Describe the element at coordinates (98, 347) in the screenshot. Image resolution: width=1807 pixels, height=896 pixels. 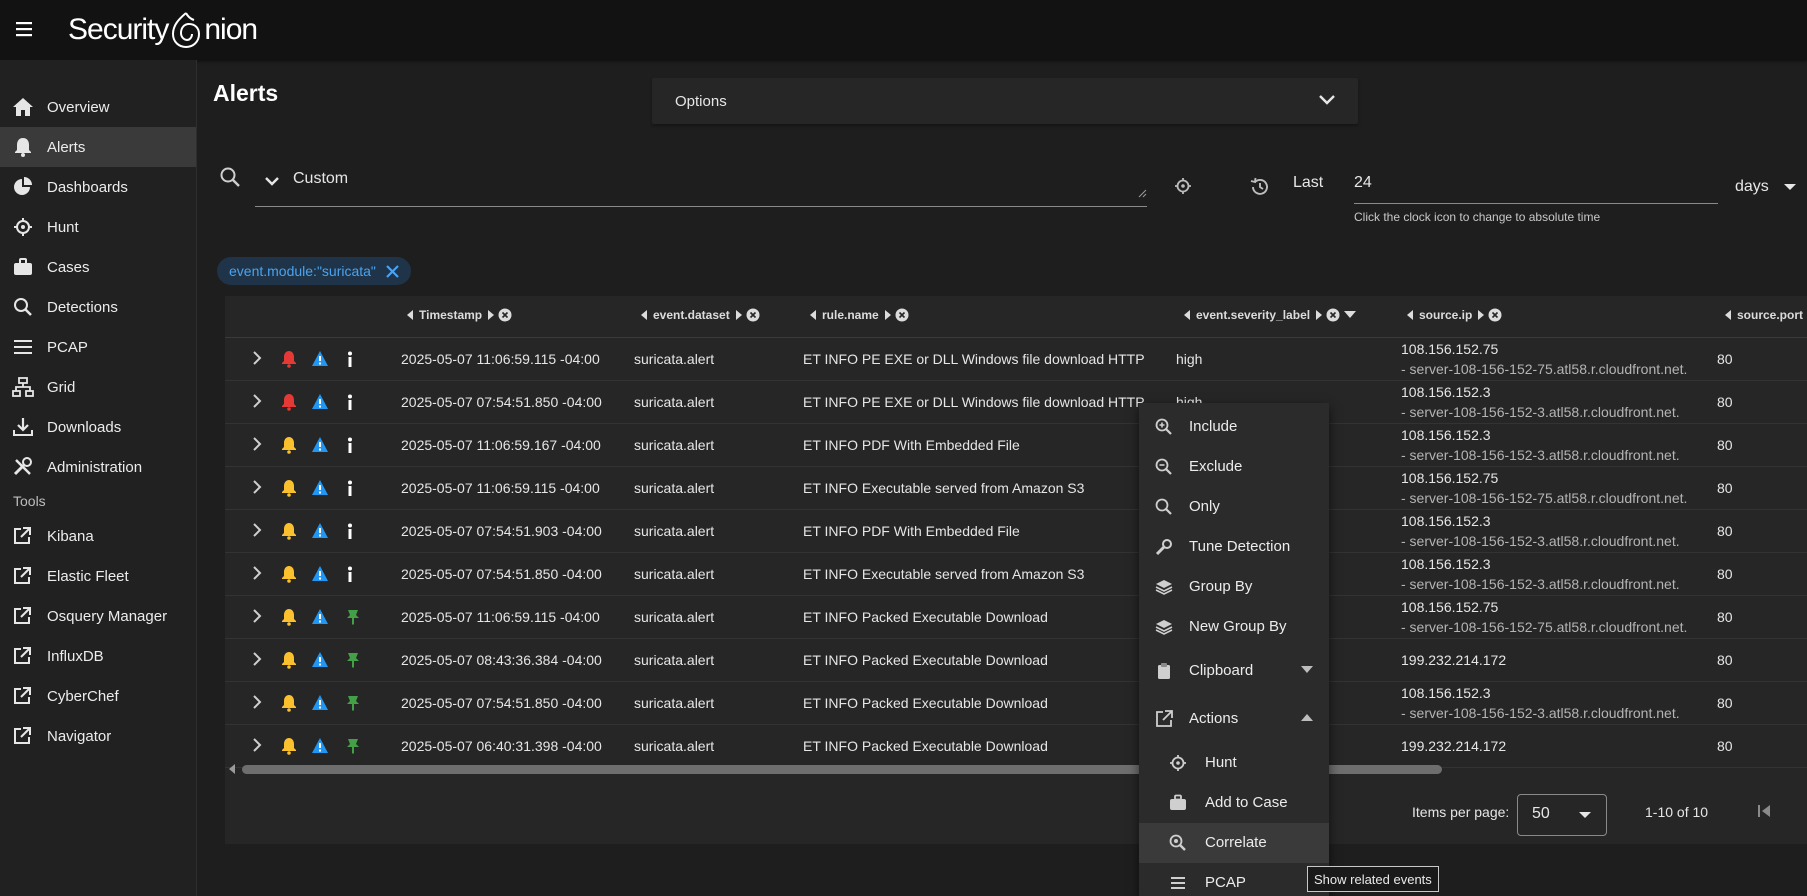
I see `sidebar-item-pcap: PCAP` at that location.